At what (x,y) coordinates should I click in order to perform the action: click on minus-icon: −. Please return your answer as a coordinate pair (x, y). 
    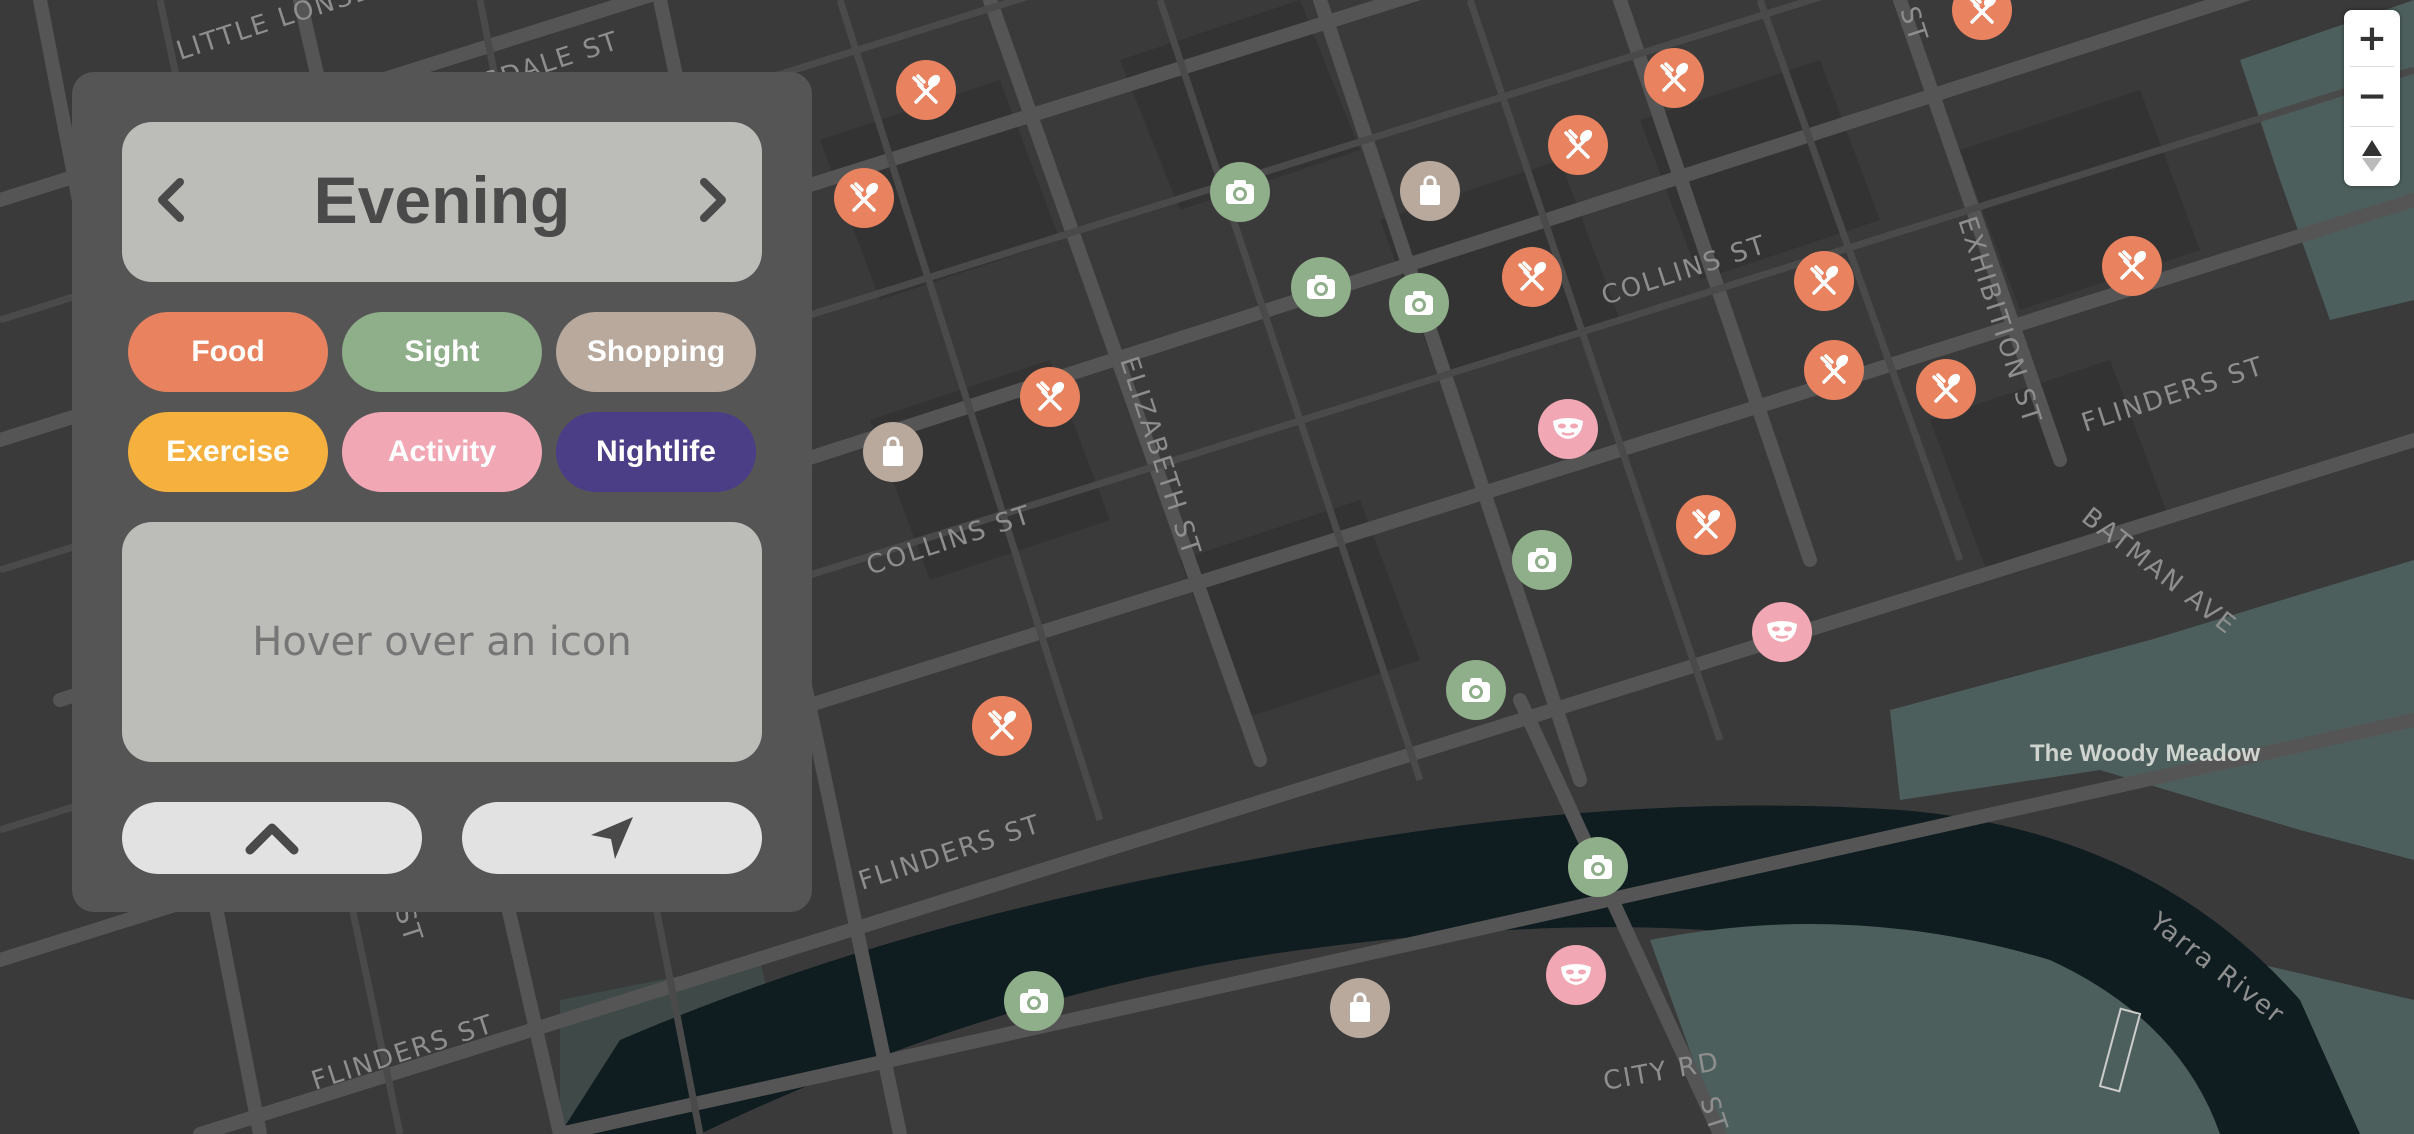
    Looking at the image, I should click on (2372, 96).